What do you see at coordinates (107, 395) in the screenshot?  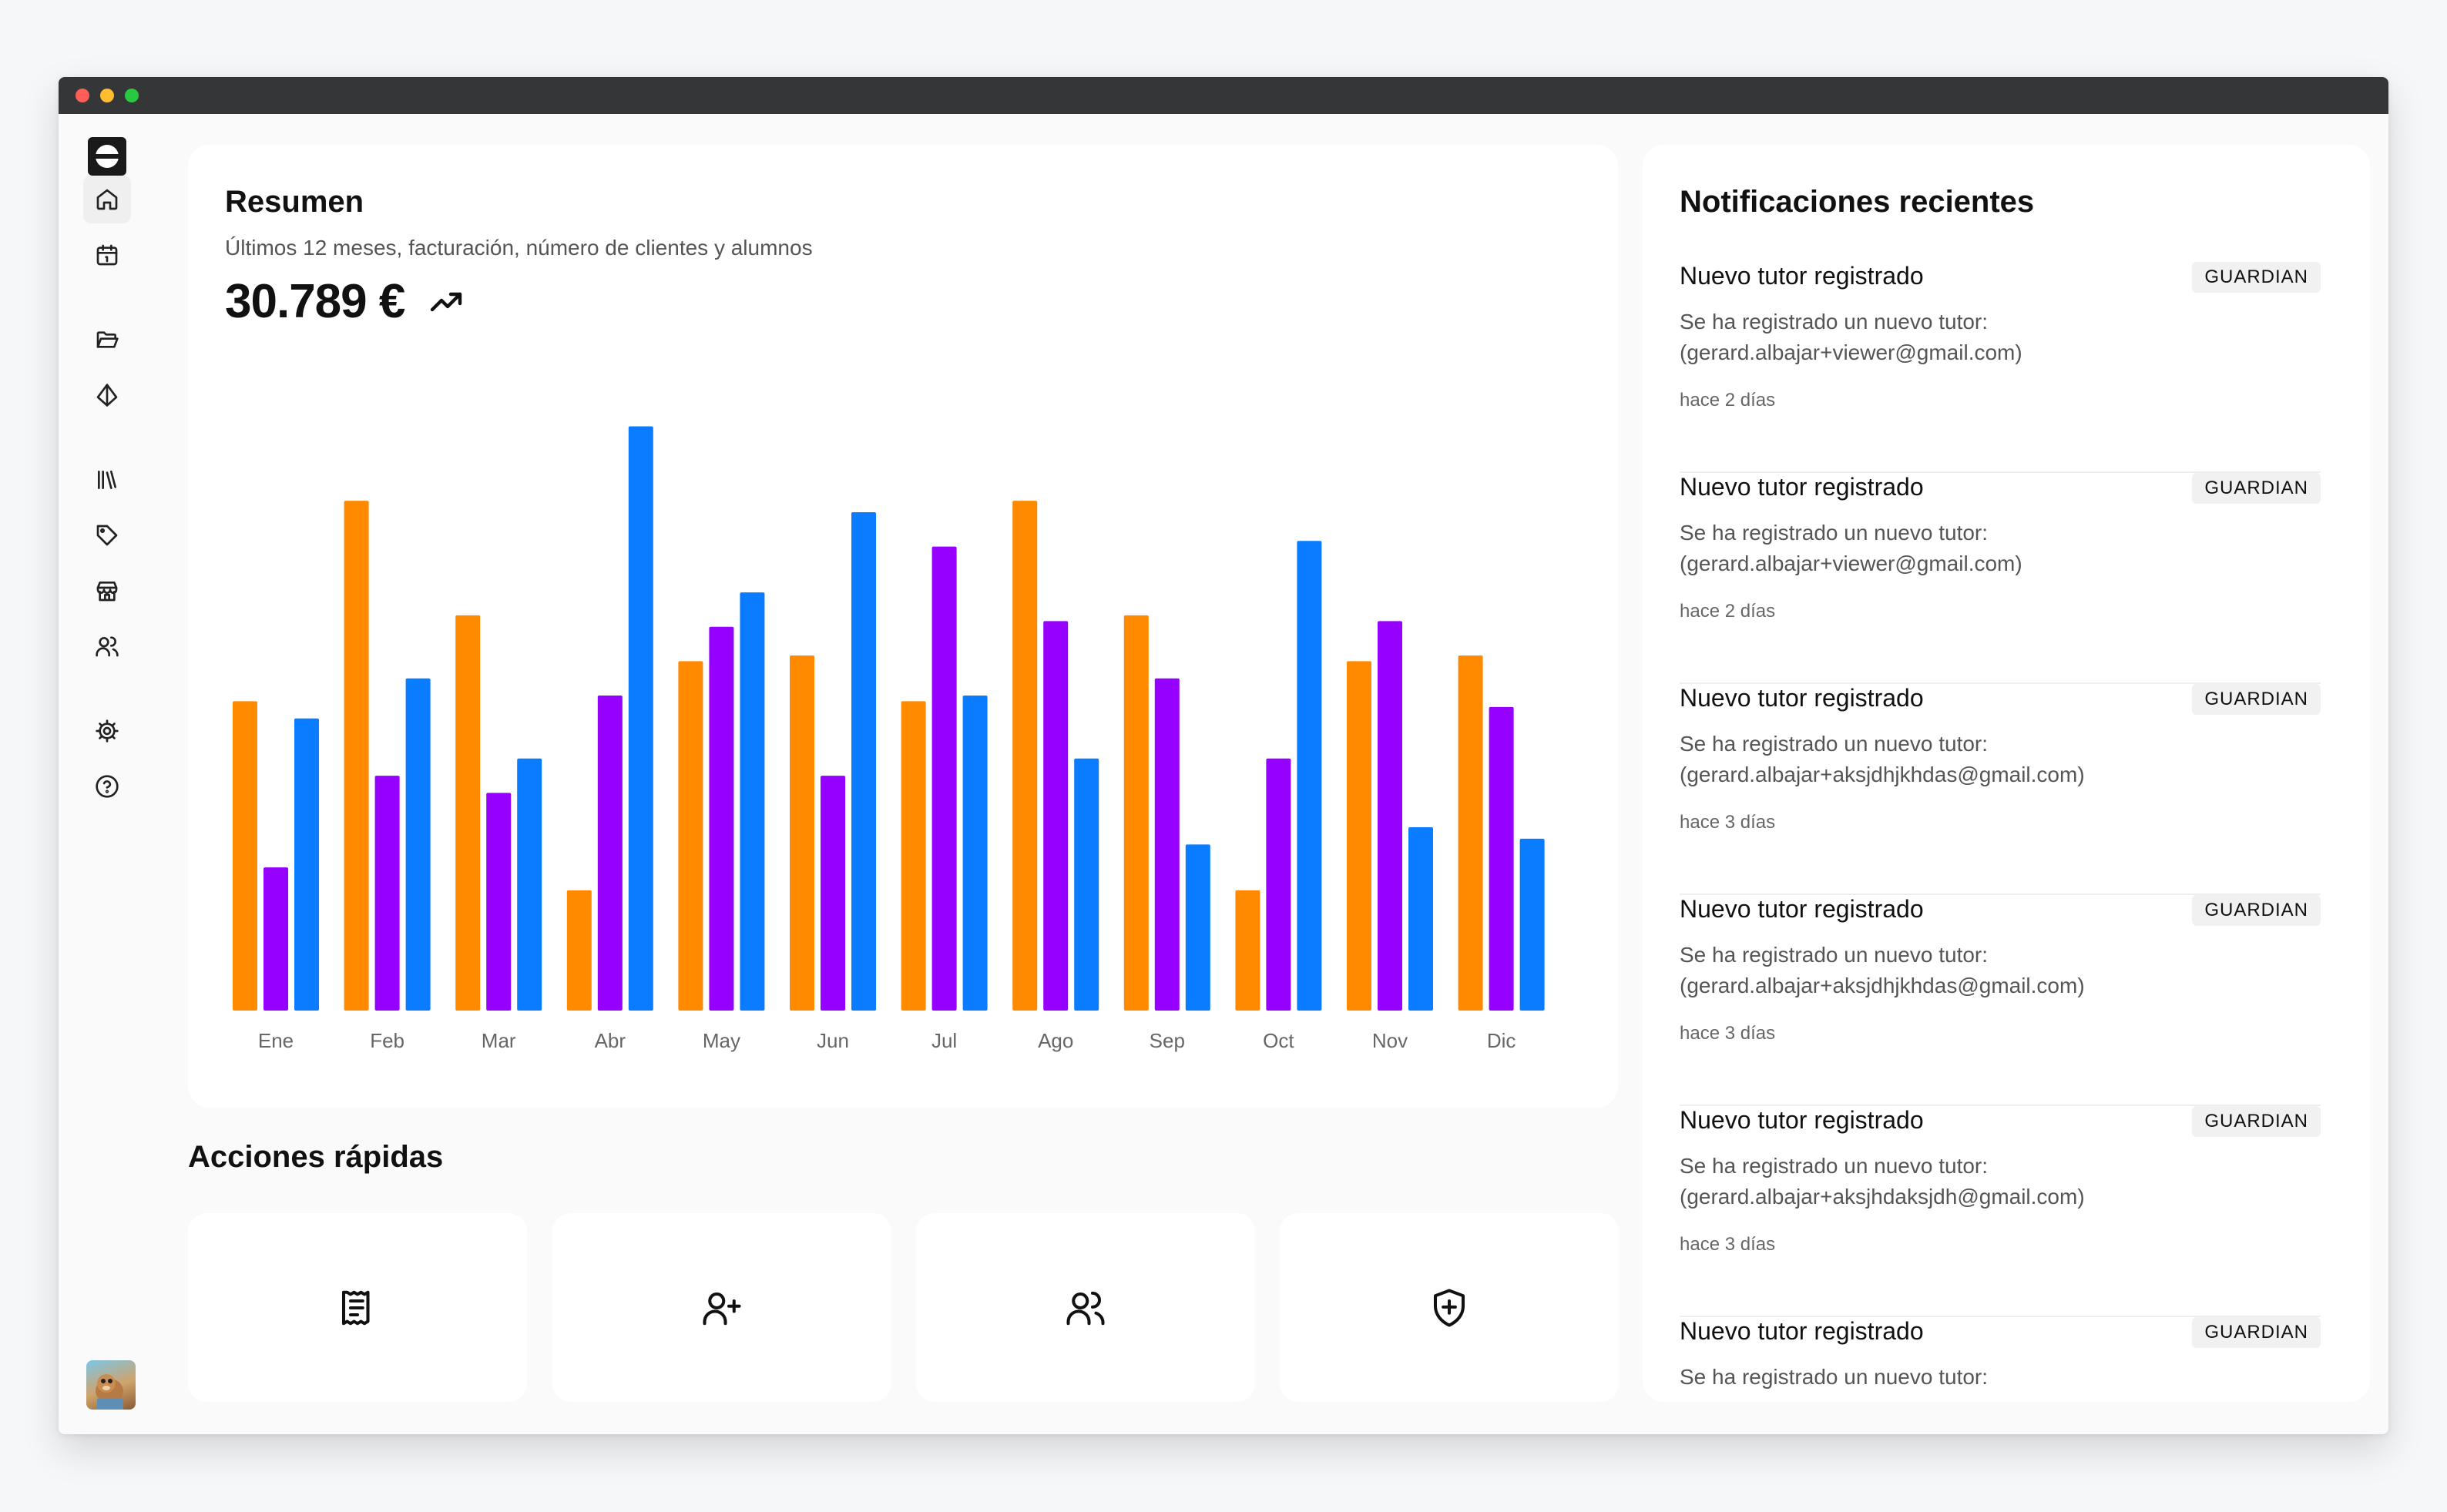 I see `sidebar-item-shapes` at bounding box center [107, 395].